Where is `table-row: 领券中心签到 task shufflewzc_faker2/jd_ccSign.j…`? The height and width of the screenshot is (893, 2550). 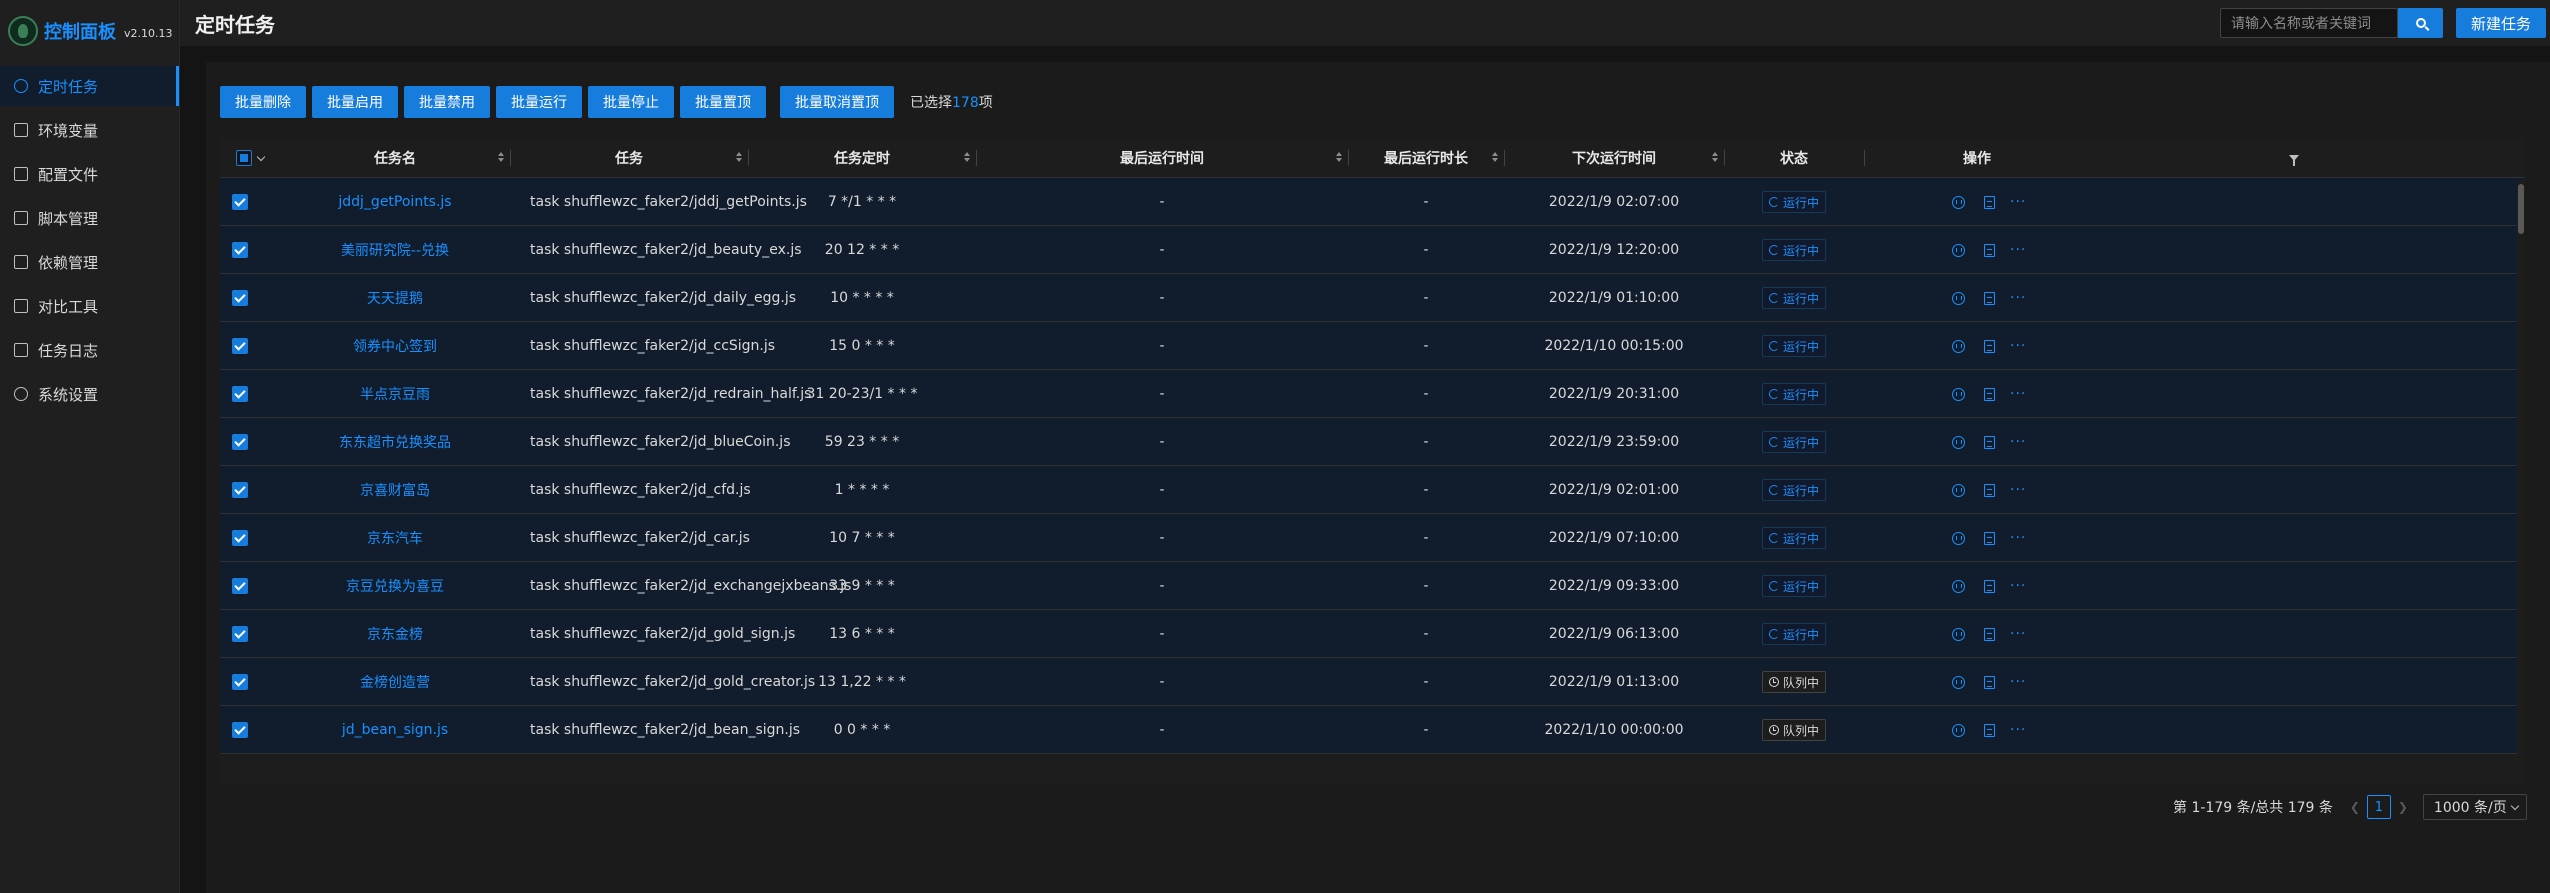
table-row: 领券中心签到 task shufflewzc_faker2/jd_ccSign.j… is located at coordinates (1372, 346).